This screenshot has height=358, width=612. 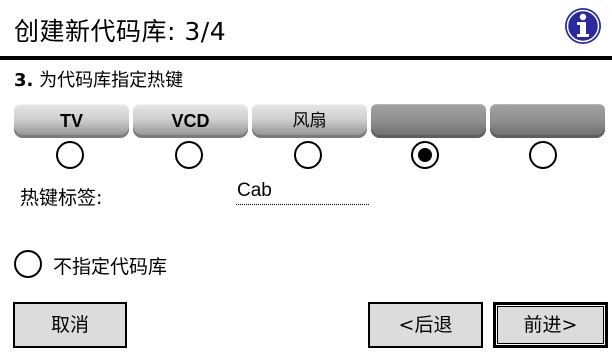 What do you see at coordinates (24, 80) in the screenshot?
I see `step-number: 3.` at bounding box center [24, 80].